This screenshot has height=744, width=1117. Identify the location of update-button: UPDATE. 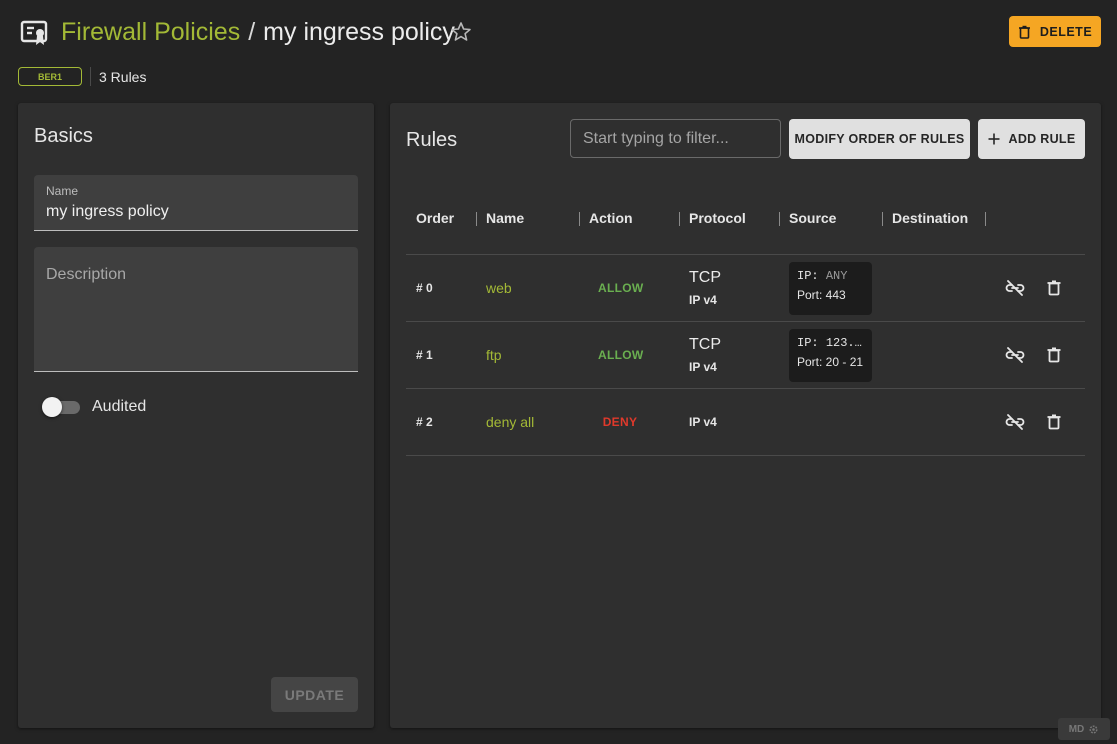
(314, 694).